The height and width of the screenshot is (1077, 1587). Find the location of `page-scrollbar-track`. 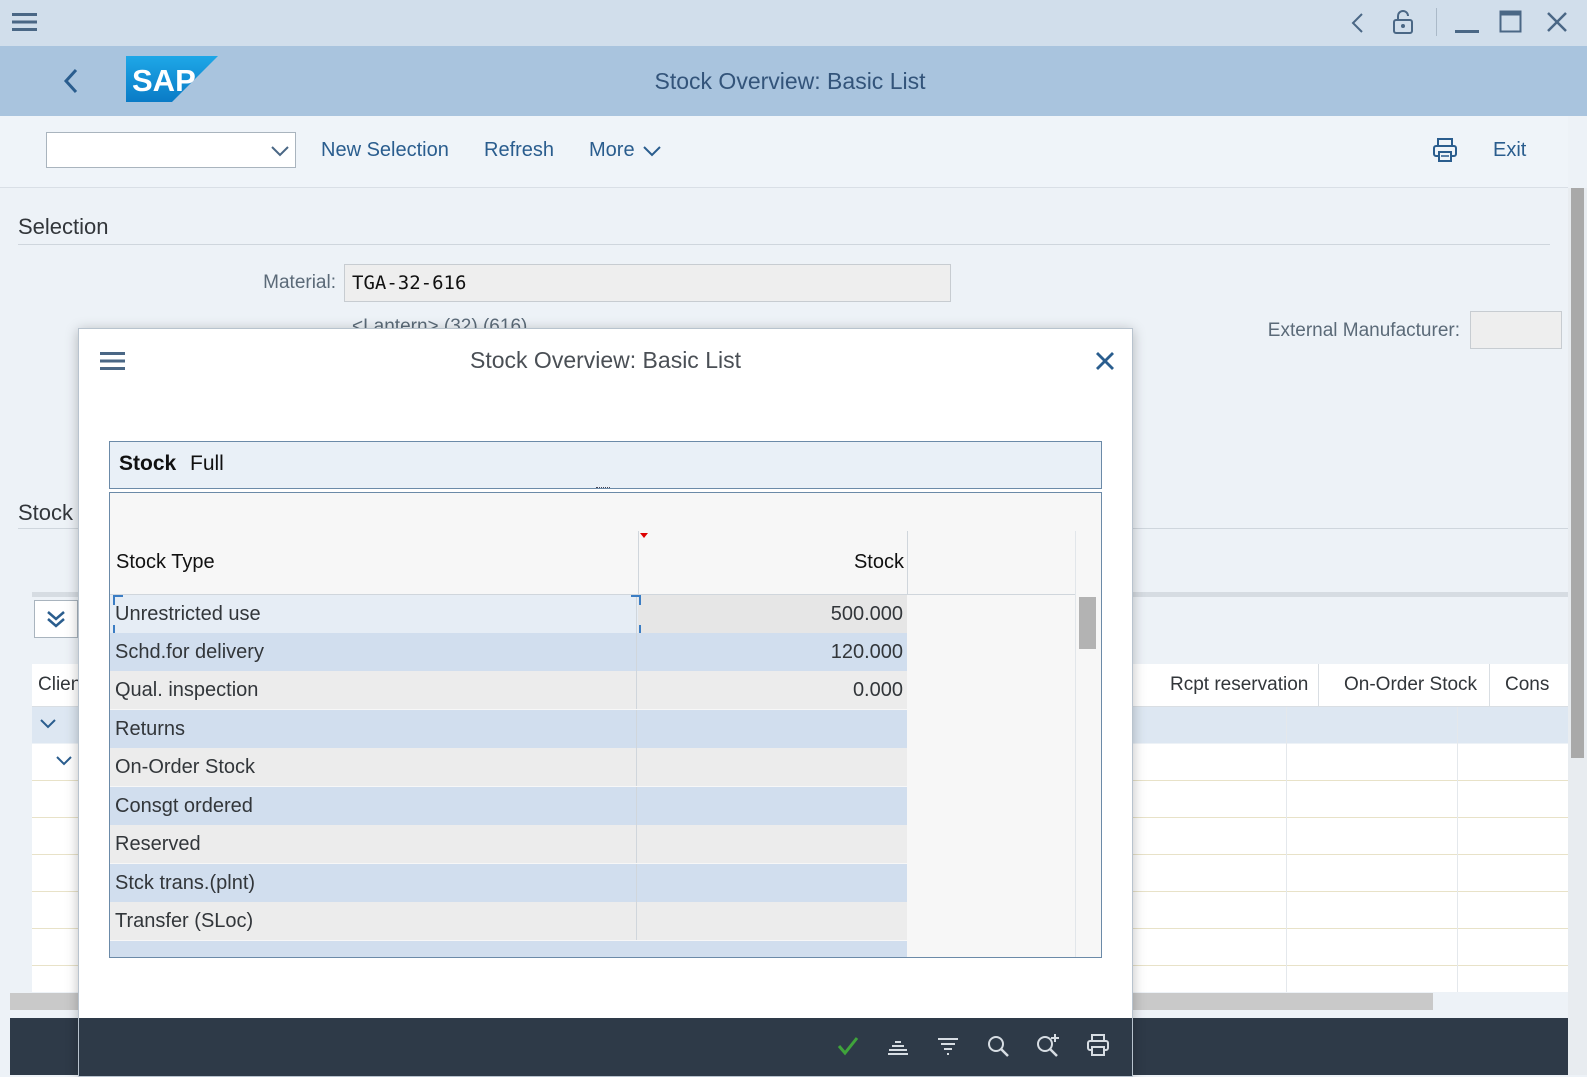

page-scrollbar-track is located at coordinates (1577, 631).